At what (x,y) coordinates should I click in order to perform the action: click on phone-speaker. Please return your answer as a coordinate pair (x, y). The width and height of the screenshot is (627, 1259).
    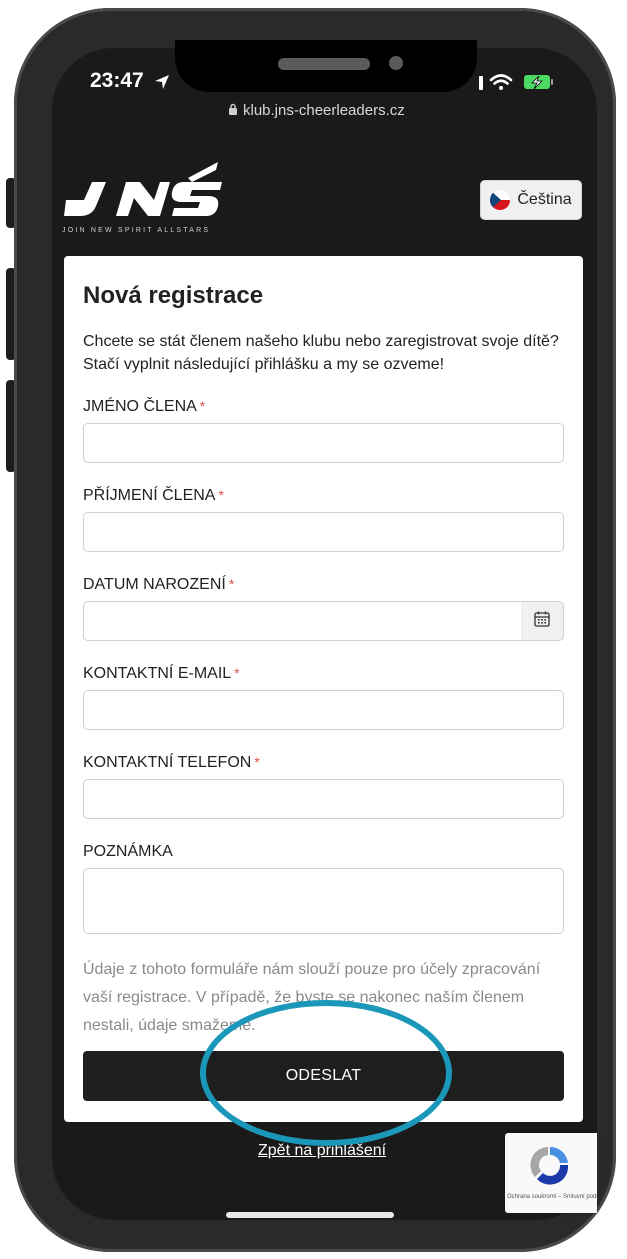
    Looking at the image, I should click on (324, 64).